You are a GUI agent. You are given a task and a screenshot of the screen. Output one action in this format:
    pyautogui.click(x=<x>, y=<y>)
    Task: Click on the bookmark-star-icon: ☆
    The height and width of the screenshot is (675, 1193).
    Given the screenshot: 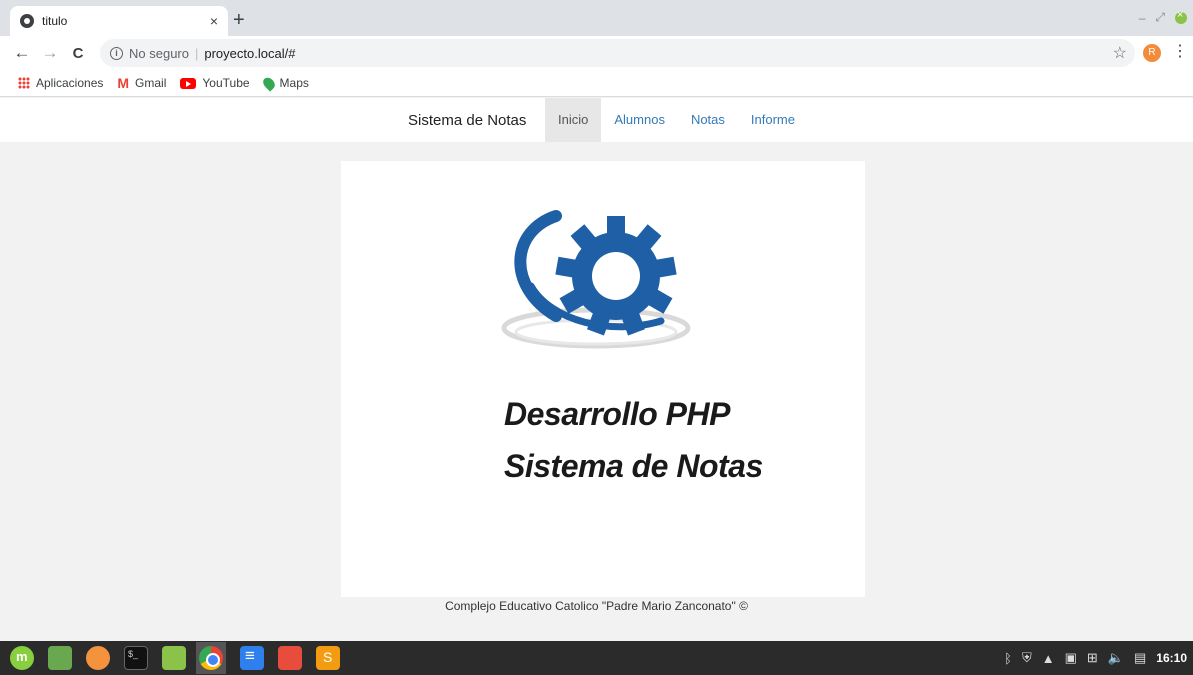 What is the action you would take?
    pyautogui.click(x=1120, y=53)
    